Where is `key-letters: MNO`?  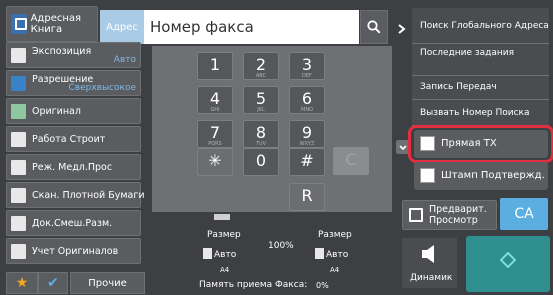
key-letters: MNO is located at coordinates (307, 110).